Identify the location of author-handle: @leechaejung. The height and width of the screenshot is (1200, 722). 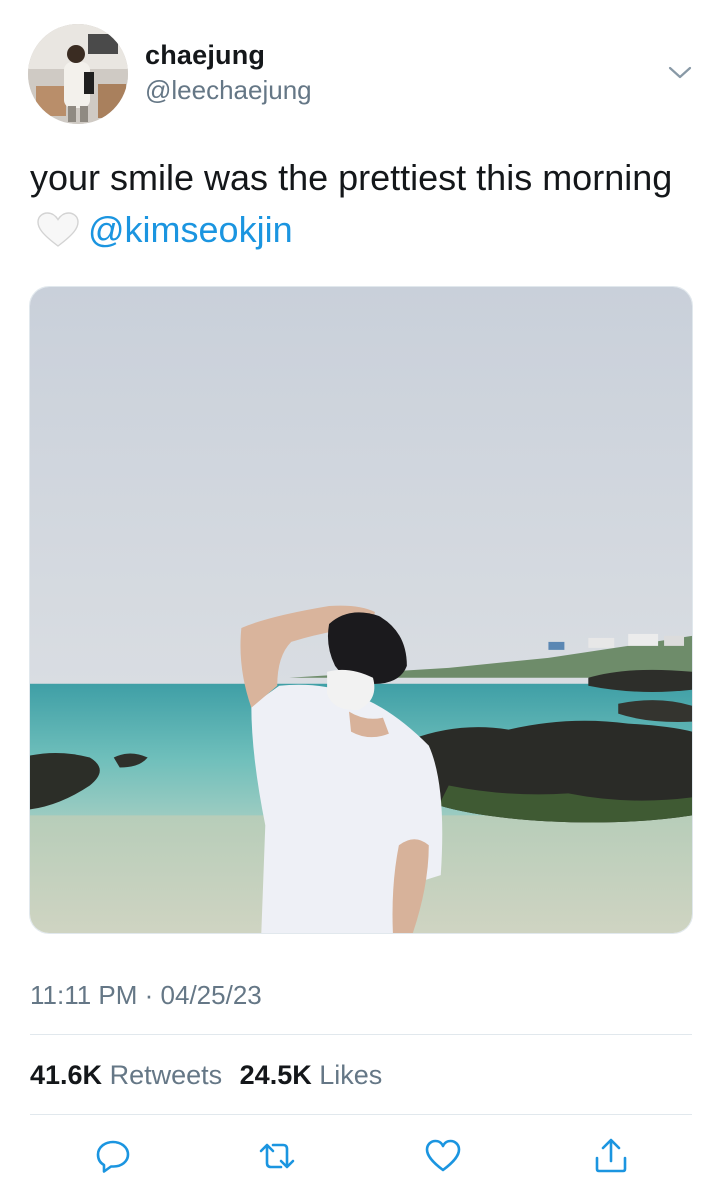
(228, 90).